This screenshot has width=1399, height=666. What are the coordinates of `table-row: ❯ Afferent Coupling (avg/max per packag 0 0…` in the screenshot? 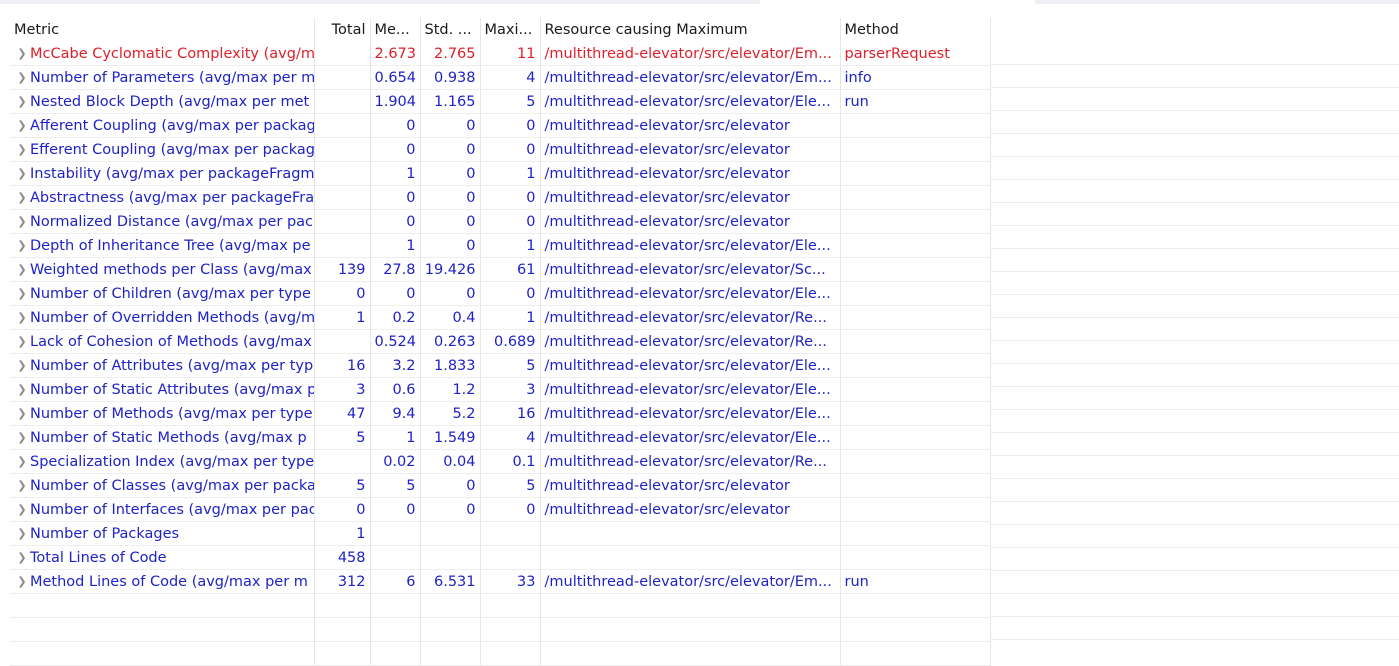 It's located at (500, 125).